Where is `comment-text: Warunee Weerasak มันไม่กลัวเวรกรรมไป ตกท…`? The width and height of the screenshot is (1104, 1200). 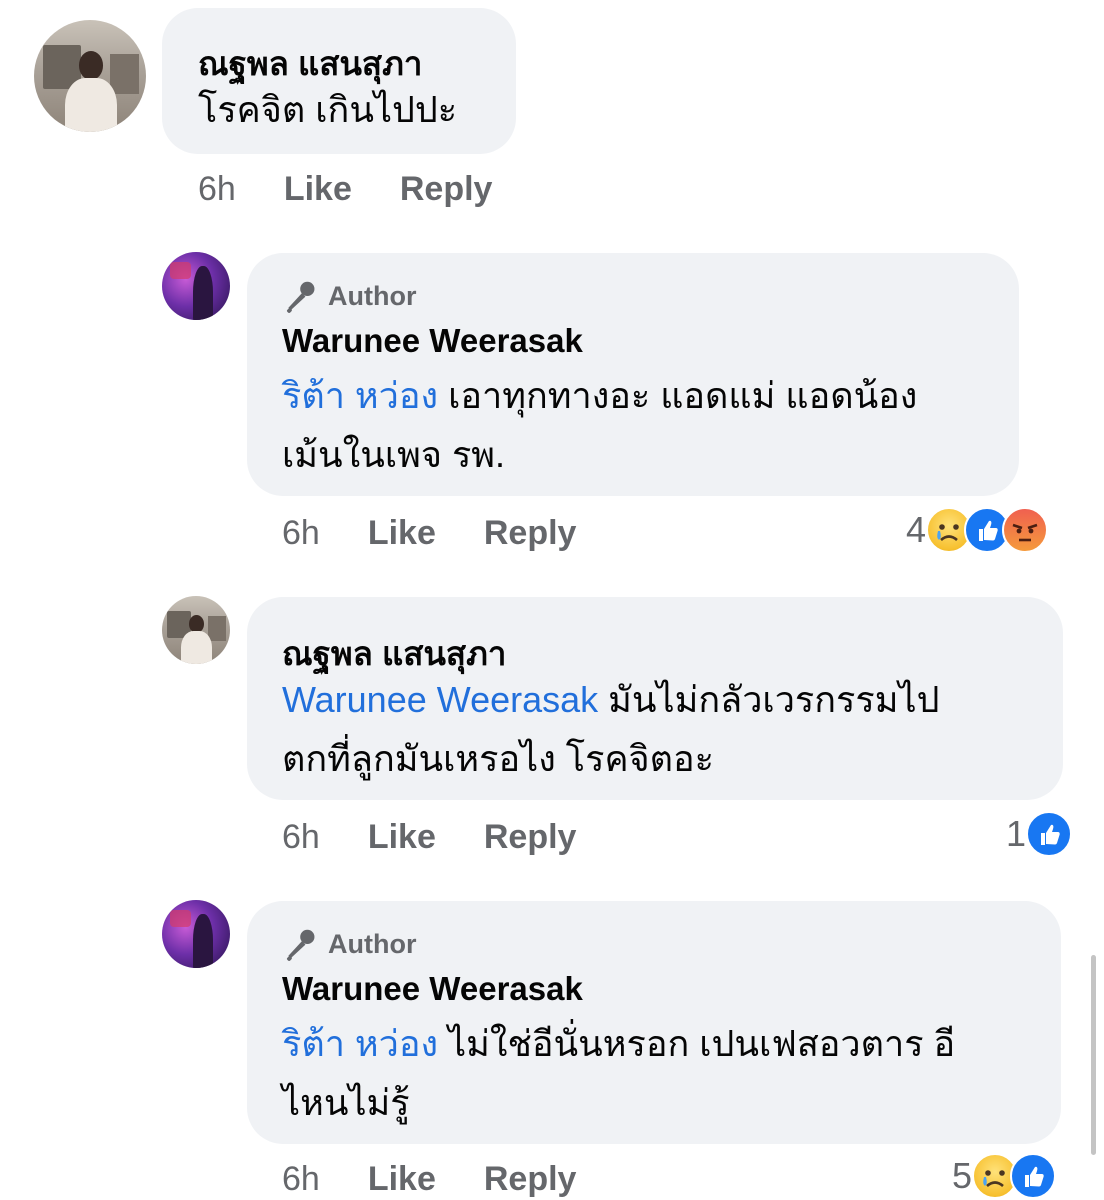 comment-text: Warunee Weerasak มันไม่กลัวเวรกรรมไป ตกท… is located at coordinates (610, 729).